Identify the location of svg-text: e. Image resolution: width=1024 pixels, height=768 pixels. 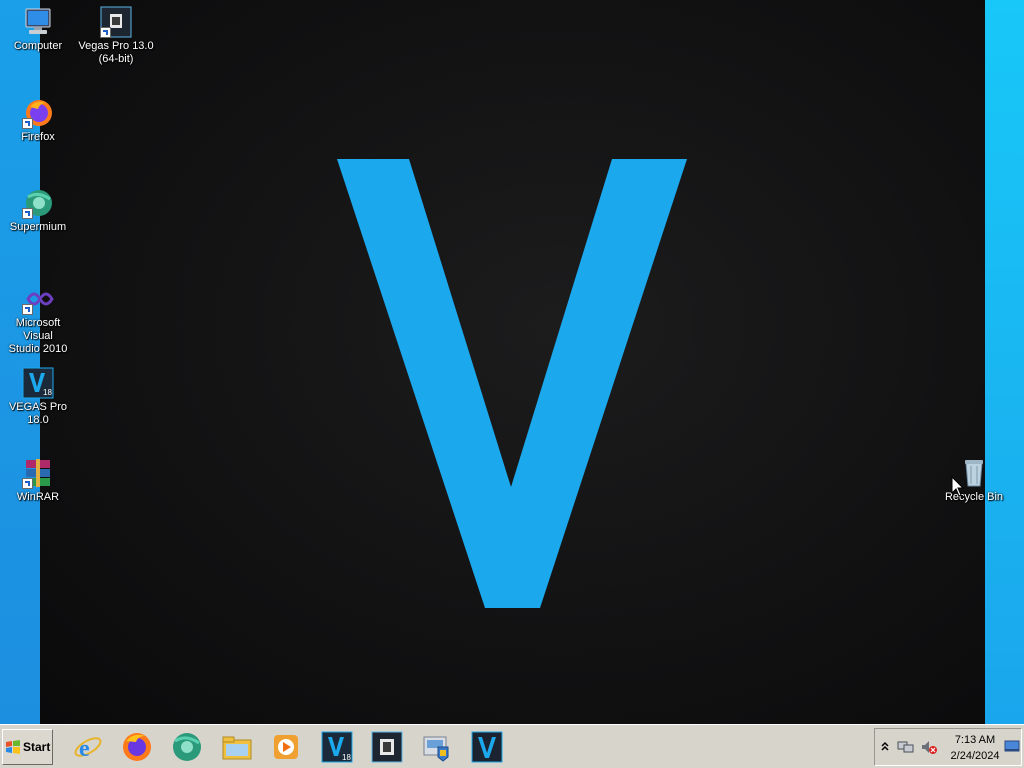
(84, 749).